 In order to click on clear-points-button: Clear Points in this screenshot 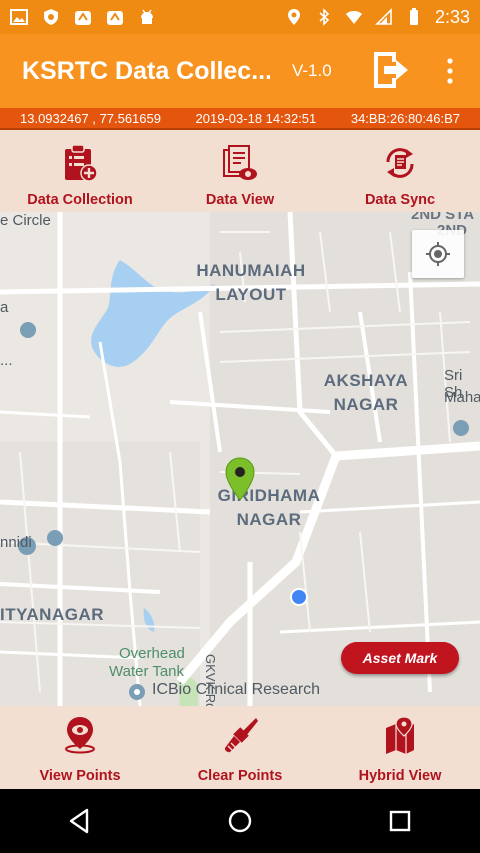, I will do `click(240, 747)`.